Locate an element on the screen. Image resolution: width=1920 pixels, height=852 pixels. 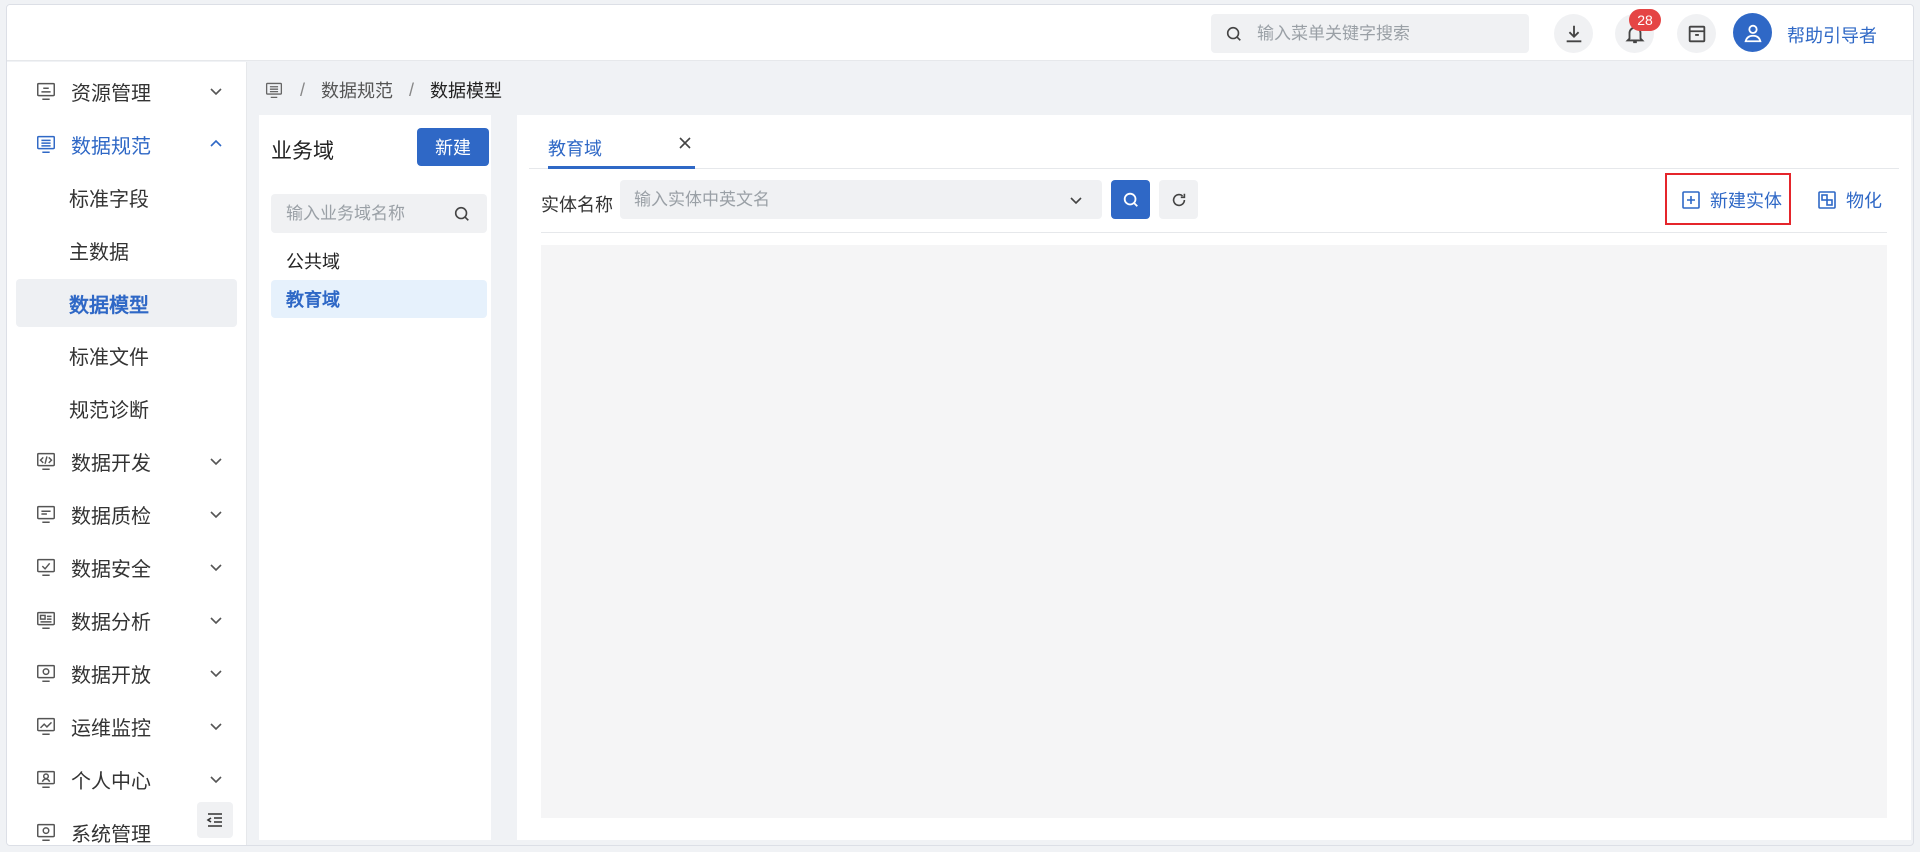
archive-button is located at coordinates (1696, 33).